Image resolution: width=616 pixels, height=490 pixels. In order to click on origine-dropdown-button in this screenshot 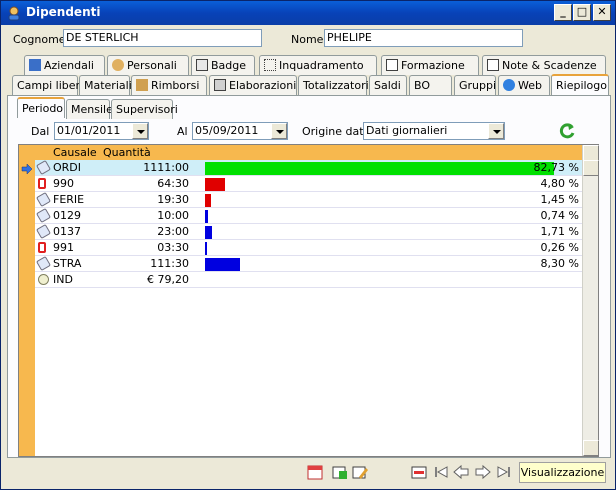, I will do `click(496, 131)`.